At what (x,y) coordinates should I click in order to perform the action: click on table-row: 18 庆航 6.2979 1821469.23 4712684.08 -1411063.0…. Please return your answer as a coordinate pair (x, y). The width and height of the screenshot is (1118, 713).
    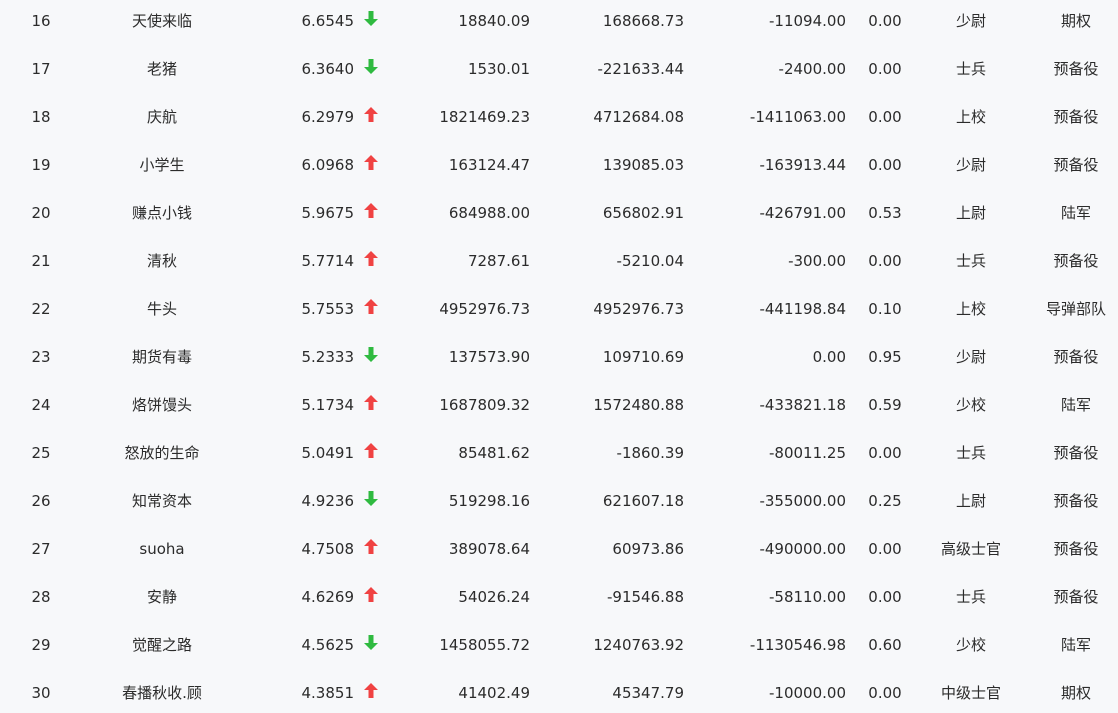
    Looking at the image, I should click on (559, 120).